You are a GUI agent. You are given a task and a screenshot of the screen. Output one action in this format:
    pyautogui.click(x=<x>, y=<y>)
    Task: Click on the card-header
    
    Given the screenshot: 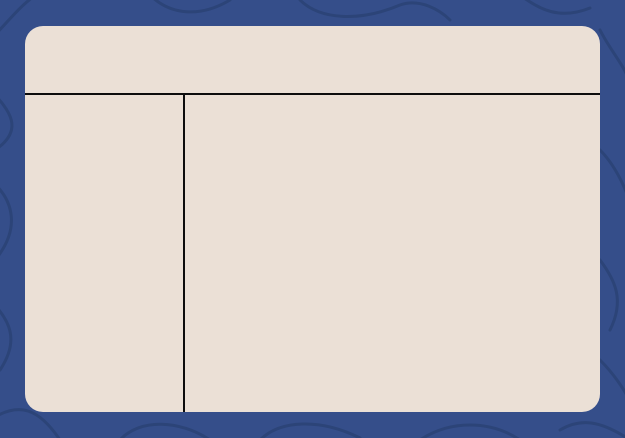 What is the action you would take?
    pyautogui.click(x=312, y=59)
    